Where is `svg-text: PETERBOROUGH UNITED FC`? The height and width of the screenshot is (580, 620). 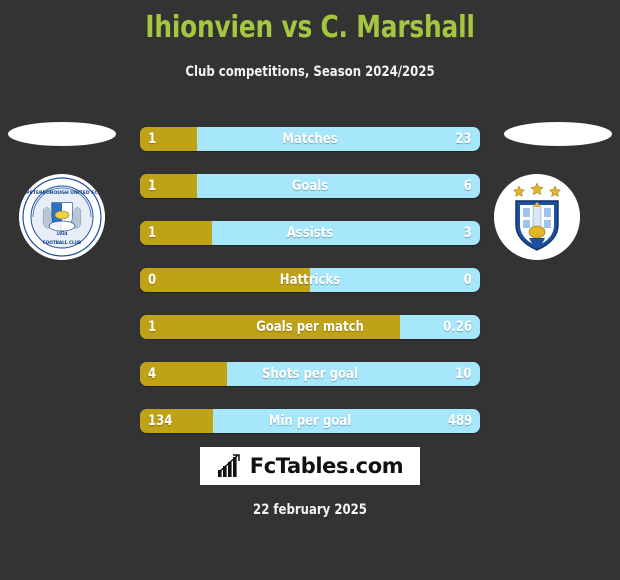
svg-text: PETERBOROUGH UNITED FC is located at coordinates (62, 193).